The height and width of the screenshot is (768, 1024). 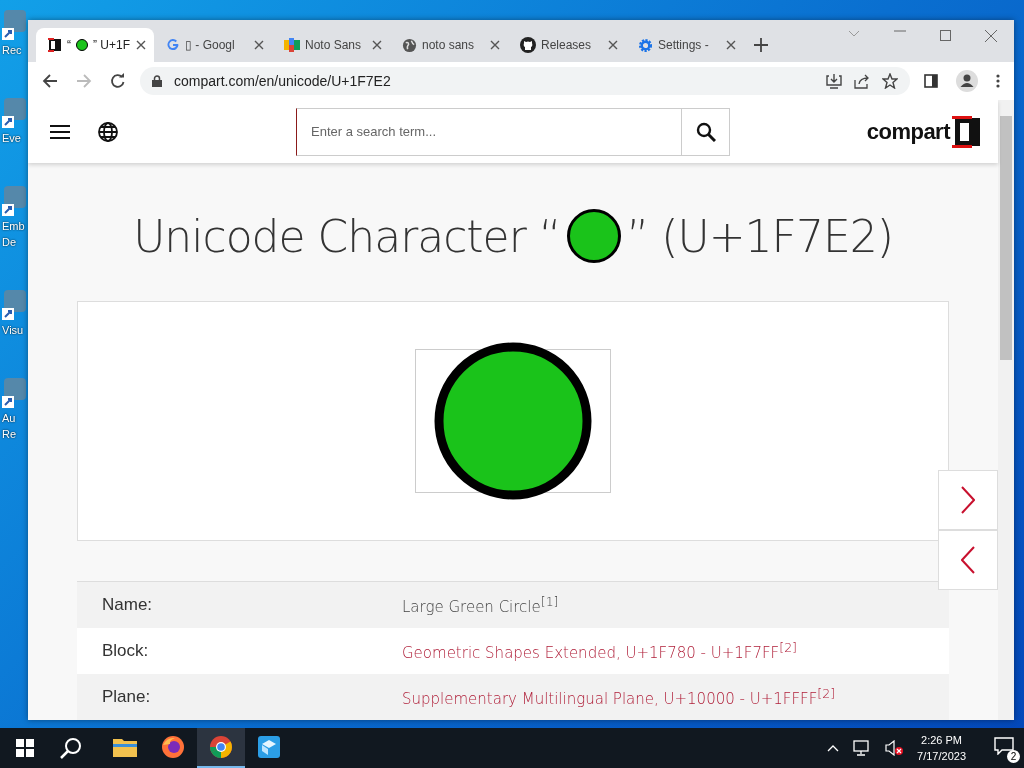 What do you see at coordinates (931, 81) in the screenshot?
I see `side-panel-icon` at bounding box center [931, 81].